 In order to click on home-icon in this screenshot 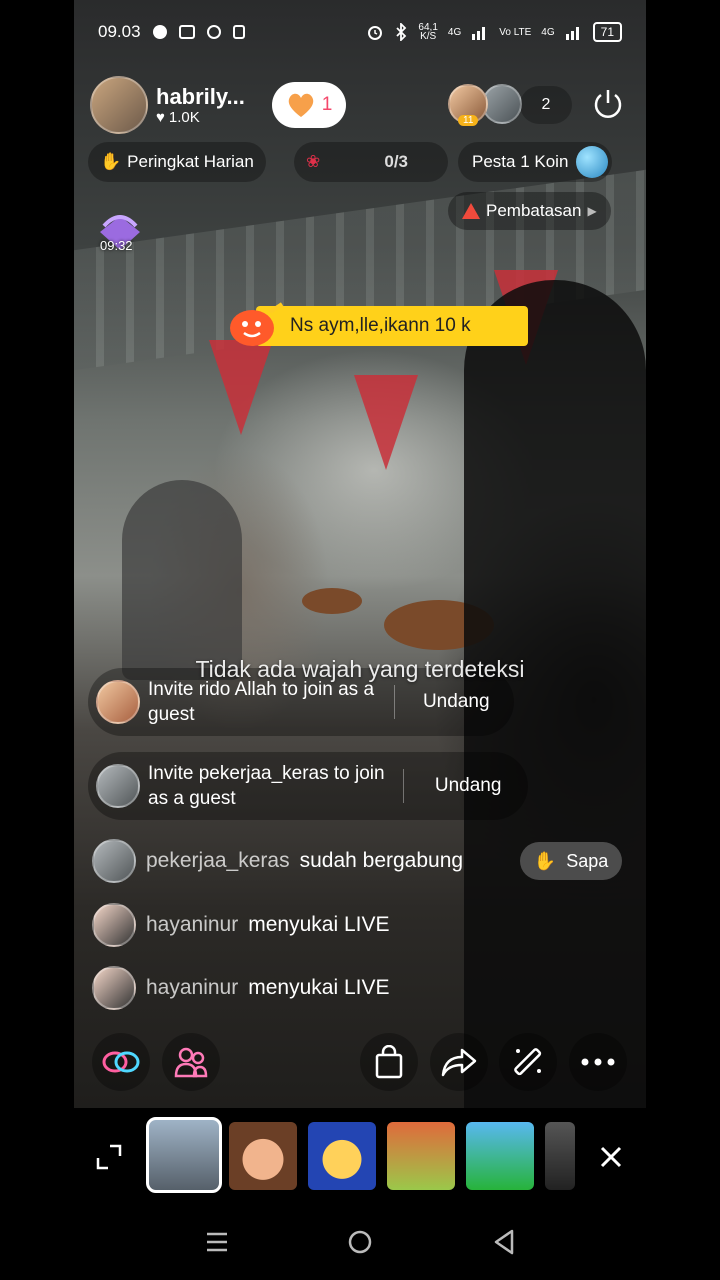, I will do `click(360, 1242)`.